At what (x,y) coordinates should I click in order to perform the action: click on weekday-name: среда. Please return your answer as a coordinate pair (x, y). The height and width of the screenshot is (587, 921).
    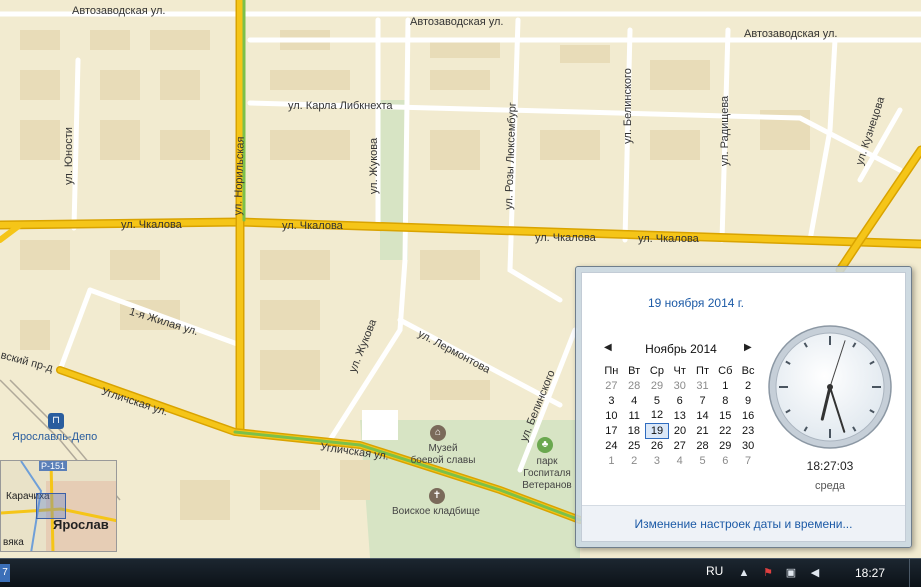
    Looking at the image, I should click on (830, 486).